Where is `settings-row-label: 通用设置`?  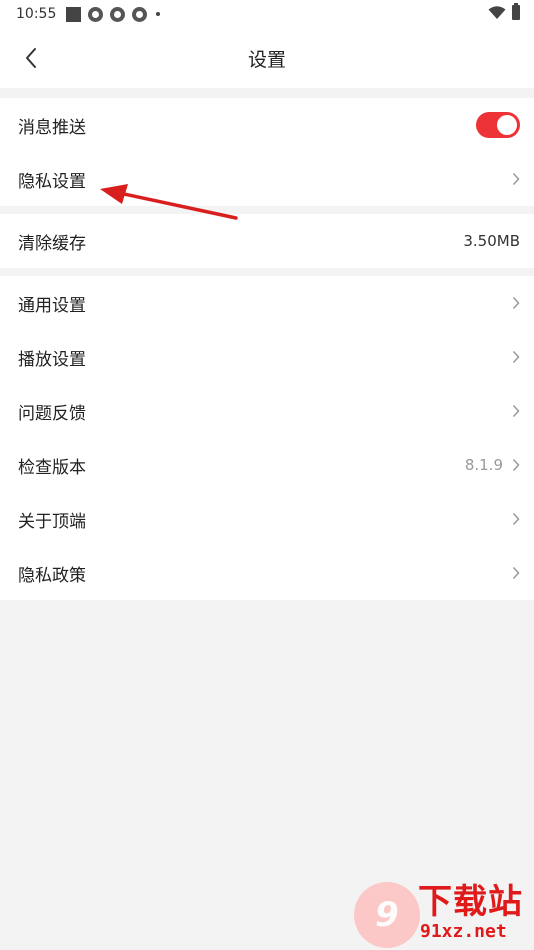
settings-row-label: 通用设置 is located at coordinates (52, 305).